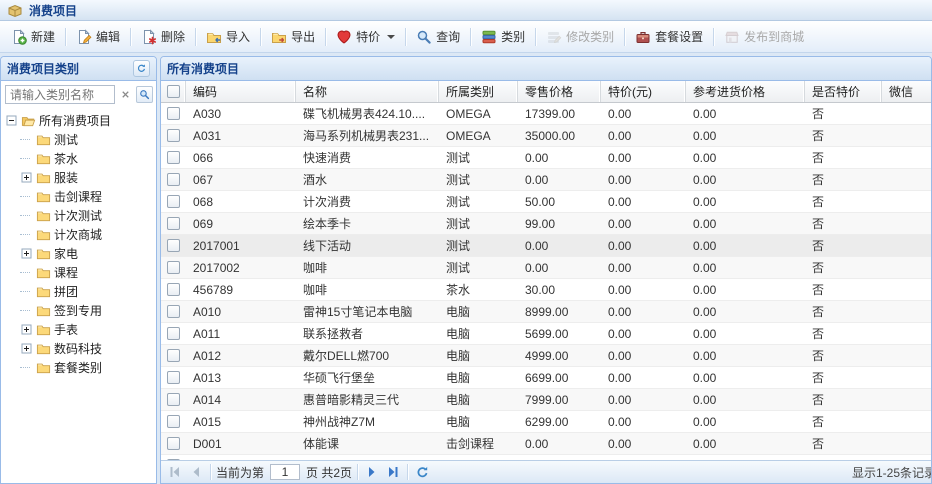 This screenshot has height=484, width=932. What do you see at coordinates (546, 136) in the screenshot?
I see `table-row: A031 海马系列机械男表231... OMEGA 35000.00 0.00 0.00 否` at bounding box center [546, 136].